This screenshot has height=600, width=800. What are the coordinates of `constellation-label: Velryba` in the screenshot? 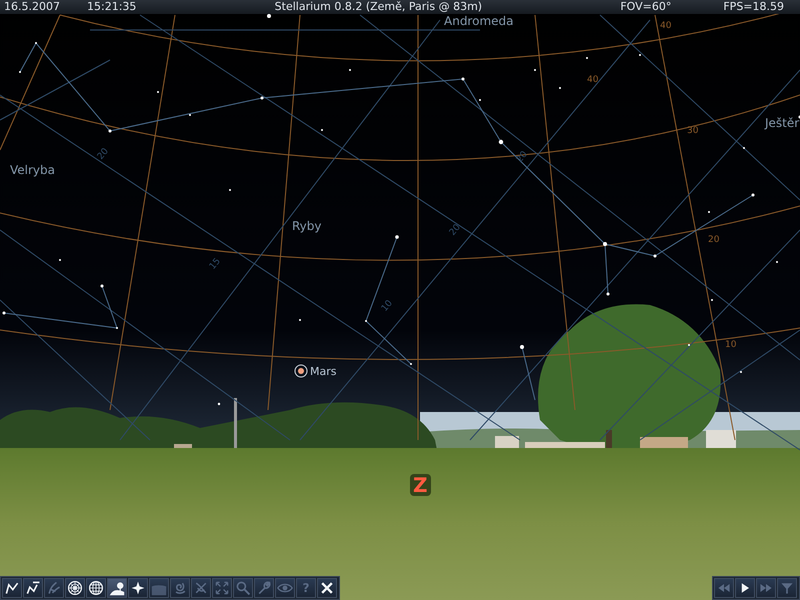 It's located at (32, 170).